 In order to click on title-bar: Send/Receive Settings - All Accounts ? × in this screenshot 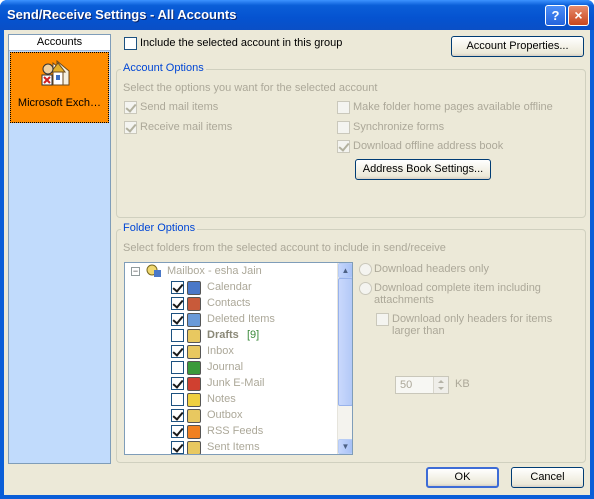, I will do `click(297, 15)`.